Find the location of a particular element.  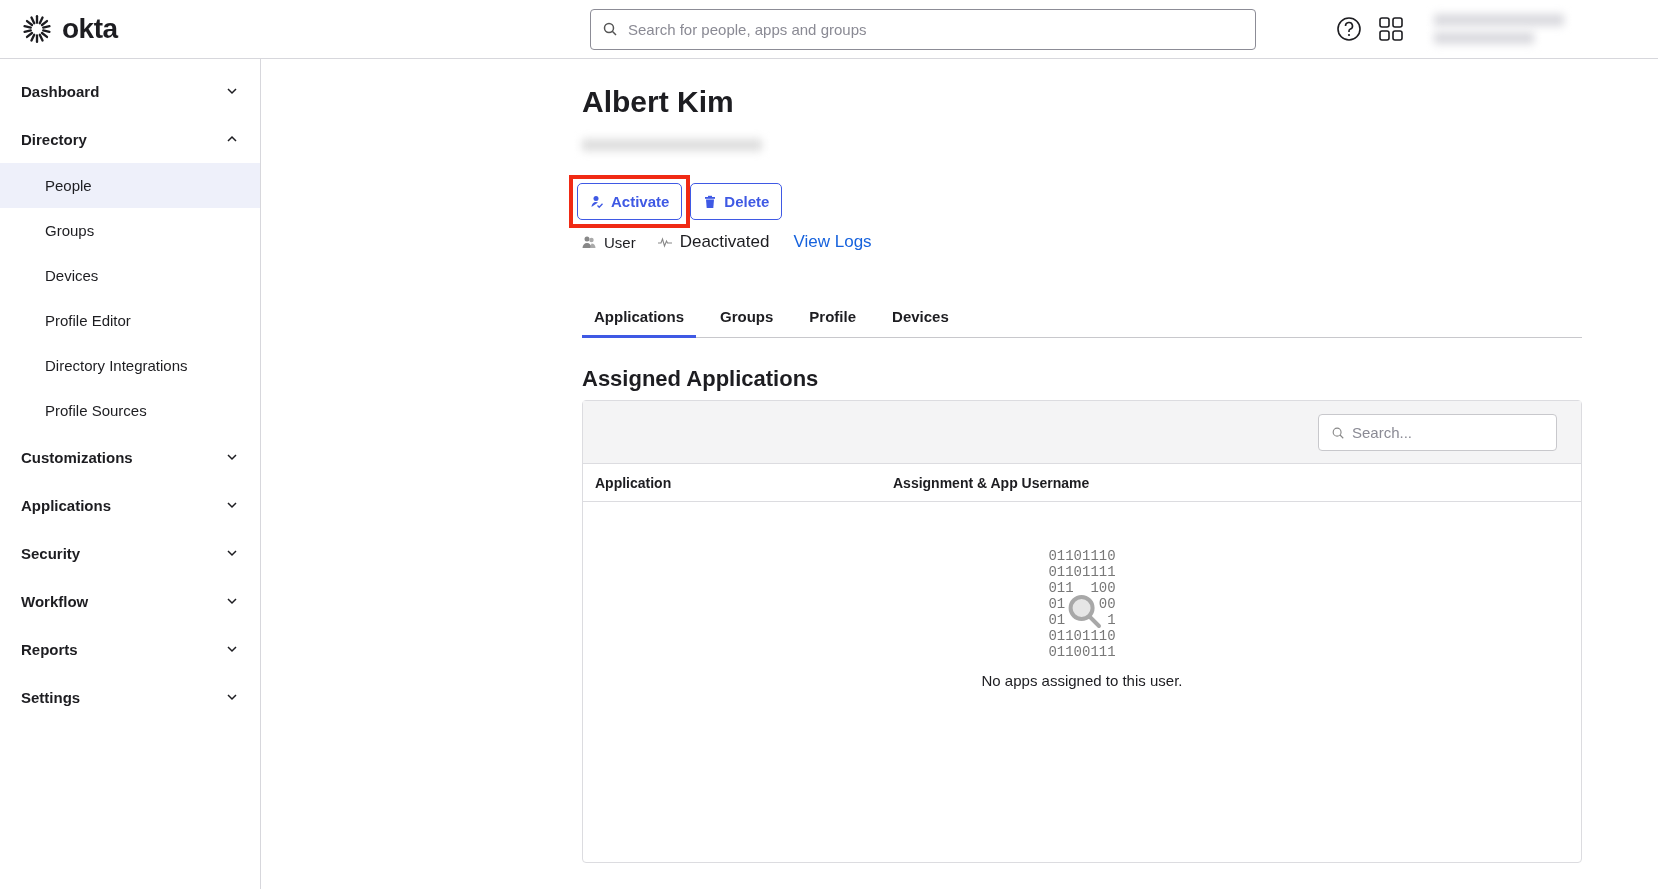

sidebar-item: Directory Integrations is located at coordinates (130, 365).